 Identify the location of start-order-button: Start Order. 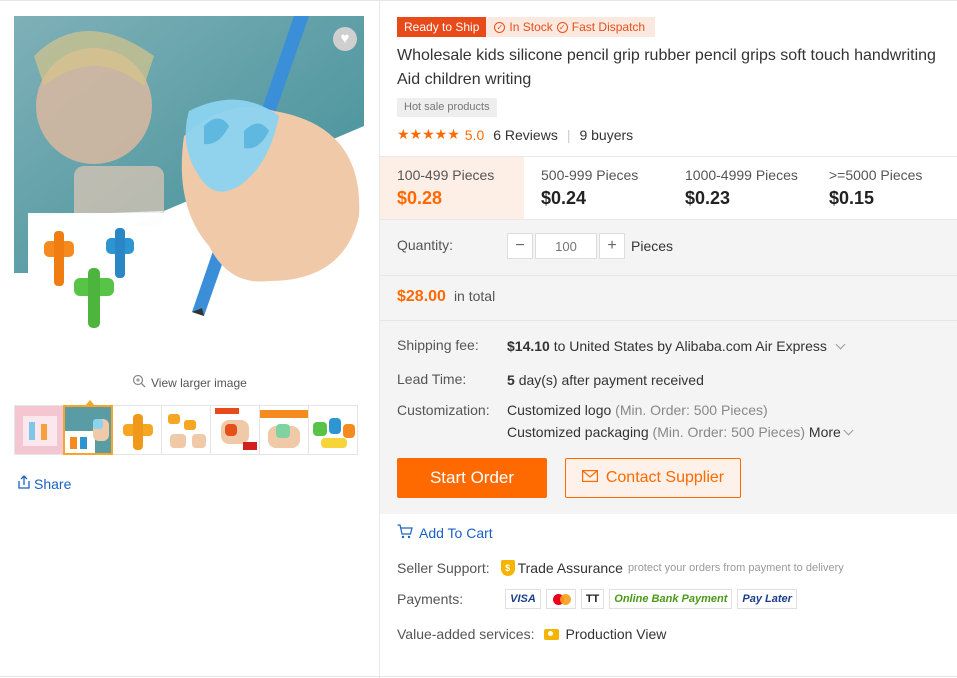
(472, 478).